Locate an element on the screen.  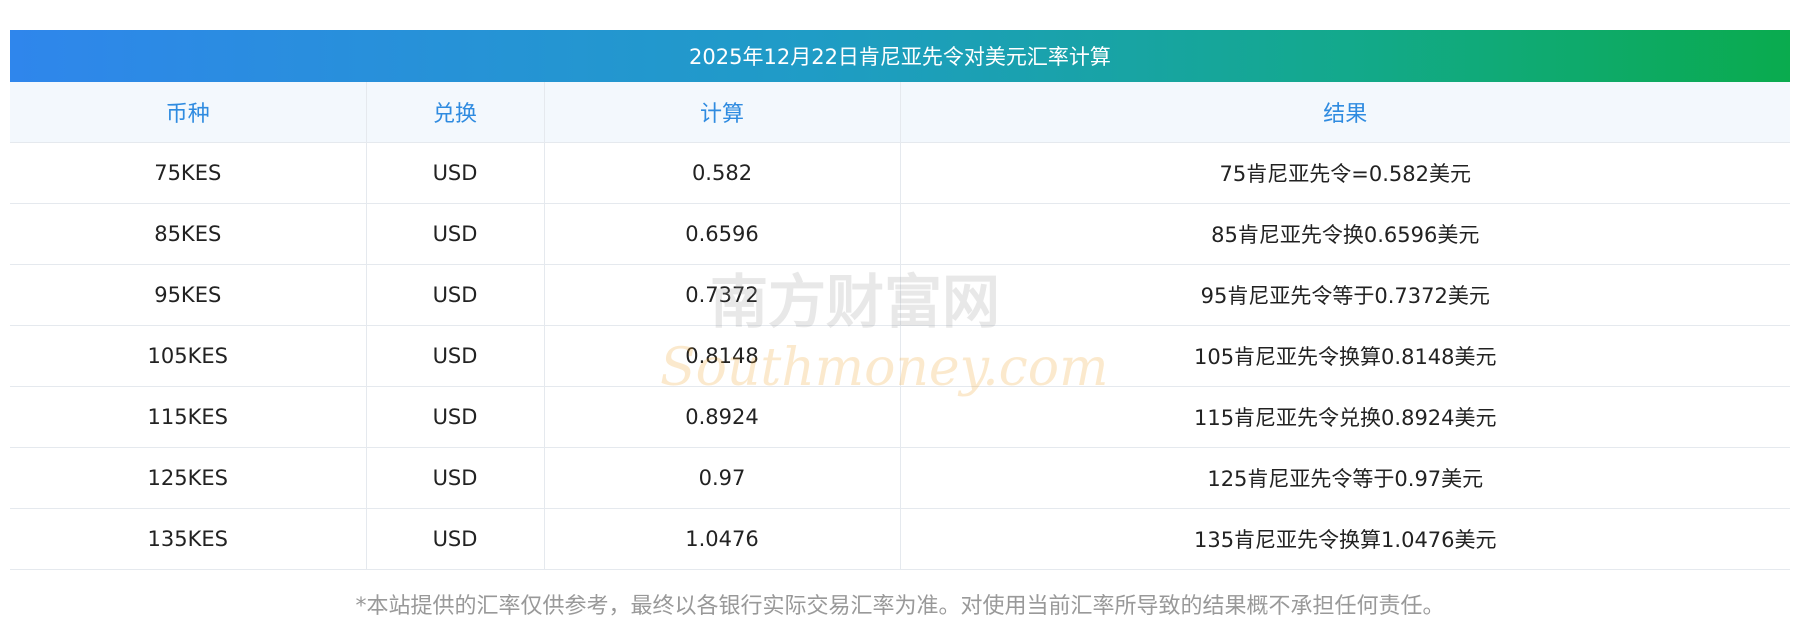
table-row: 115KES USD 0.8924 115肯尼亚先令兑换0.8924美元 is located at coordinates (900, 417).